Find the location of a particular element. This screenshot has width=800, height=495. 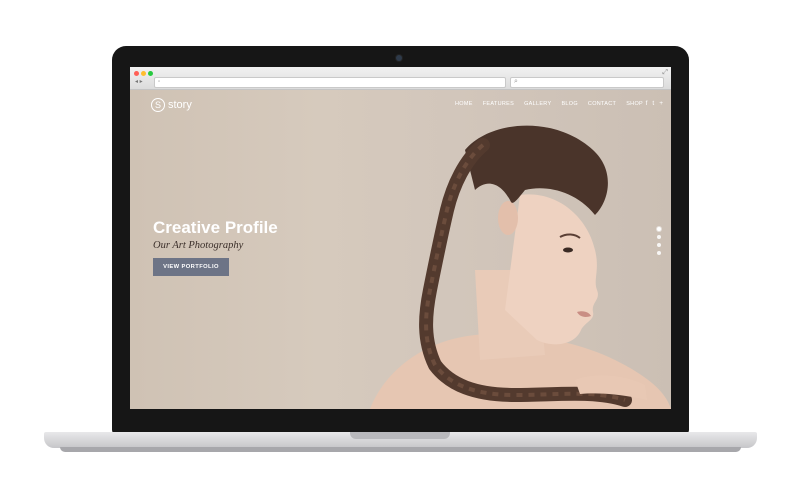

logo-text: story is located at coordinates (180, 105).